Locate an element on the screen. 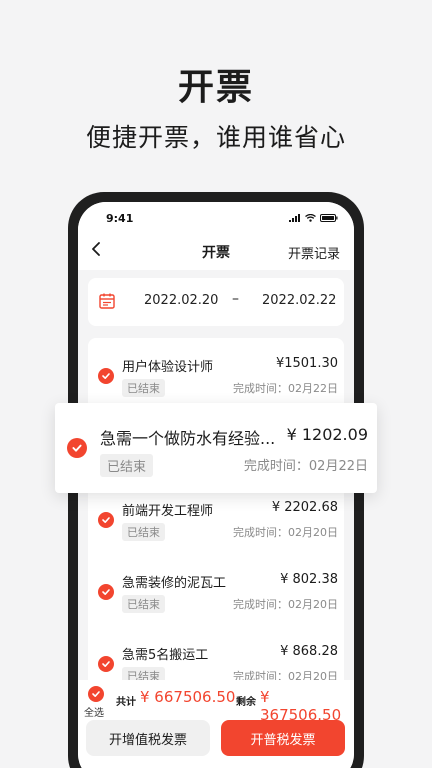 The width and height of the screenshot is (432, 768). item-price: ¥ 802.38 is located at coordinates (309, 579).